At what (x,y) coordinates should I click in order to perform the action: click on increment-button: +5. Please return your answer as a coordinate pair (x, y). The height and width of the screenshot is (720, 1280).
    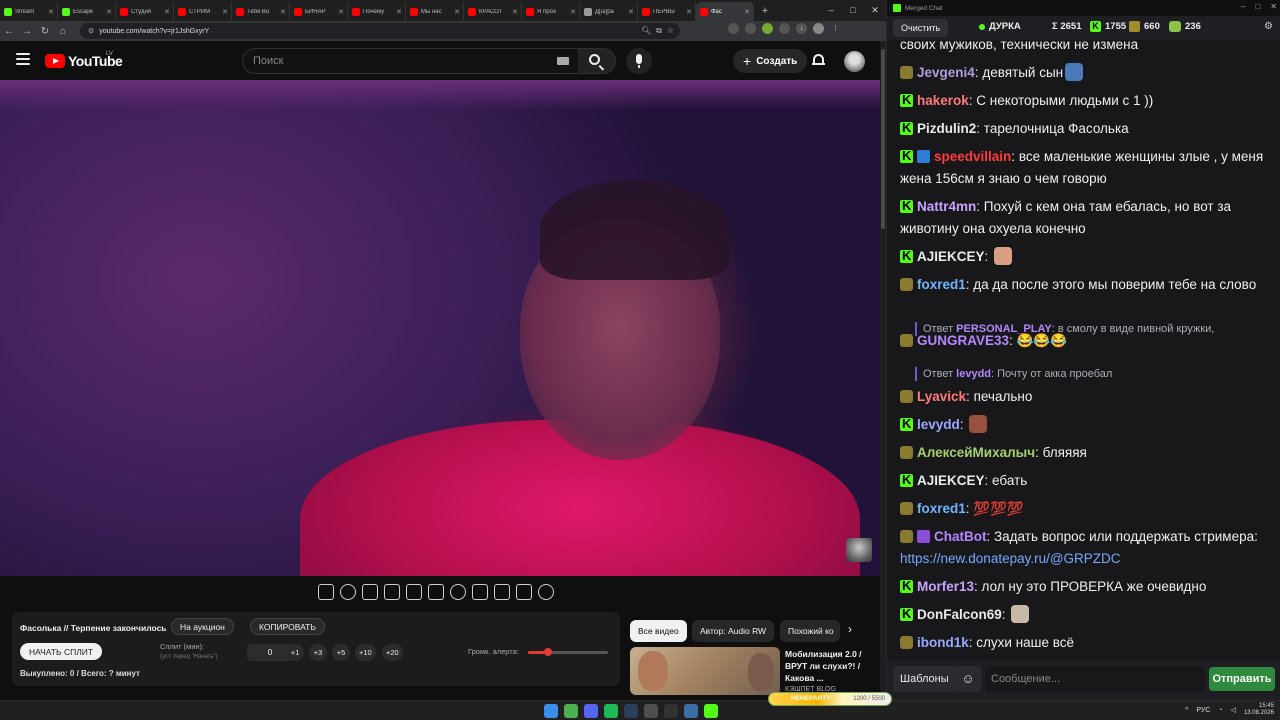
    Looking at the image, I should click on (341, 652).